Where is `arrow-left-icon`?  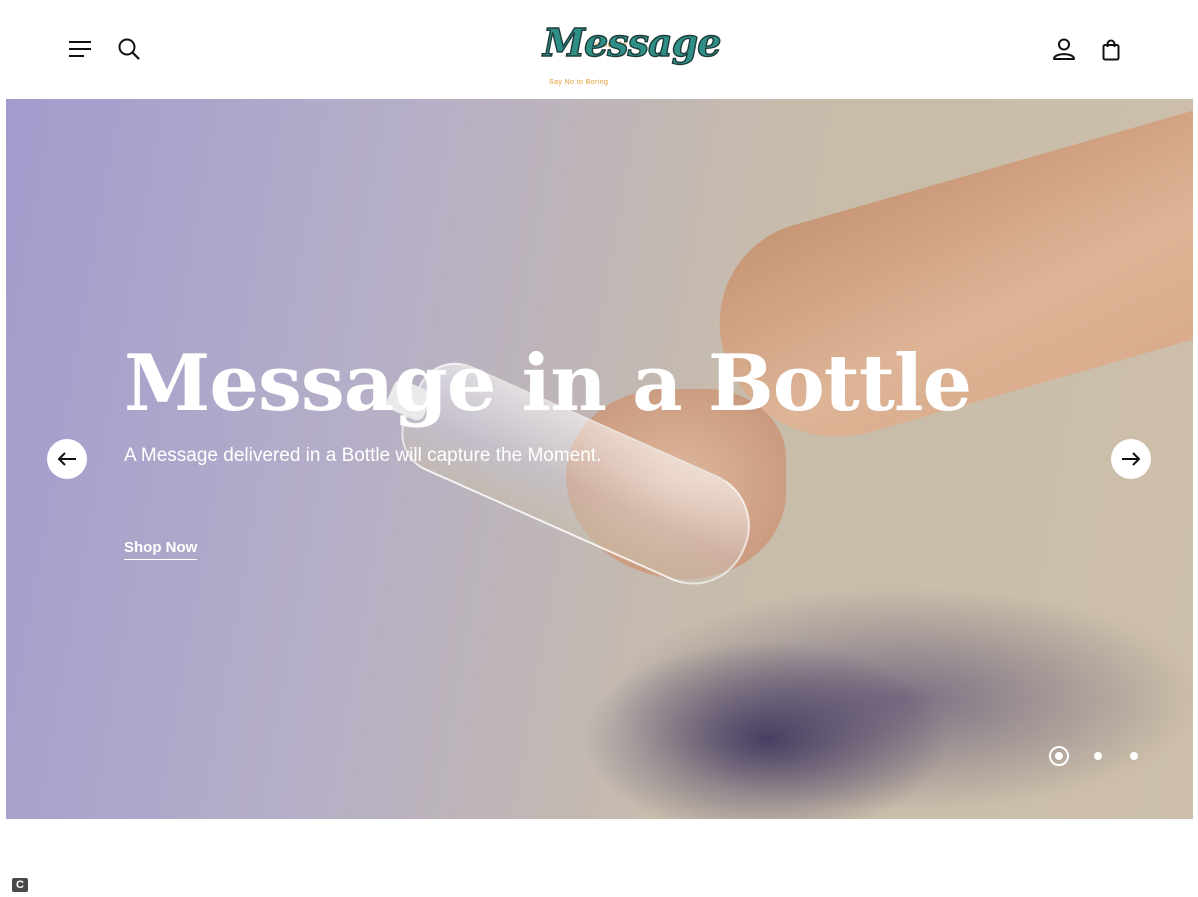
arrow-left-icon is located at coordinates (67, 459).